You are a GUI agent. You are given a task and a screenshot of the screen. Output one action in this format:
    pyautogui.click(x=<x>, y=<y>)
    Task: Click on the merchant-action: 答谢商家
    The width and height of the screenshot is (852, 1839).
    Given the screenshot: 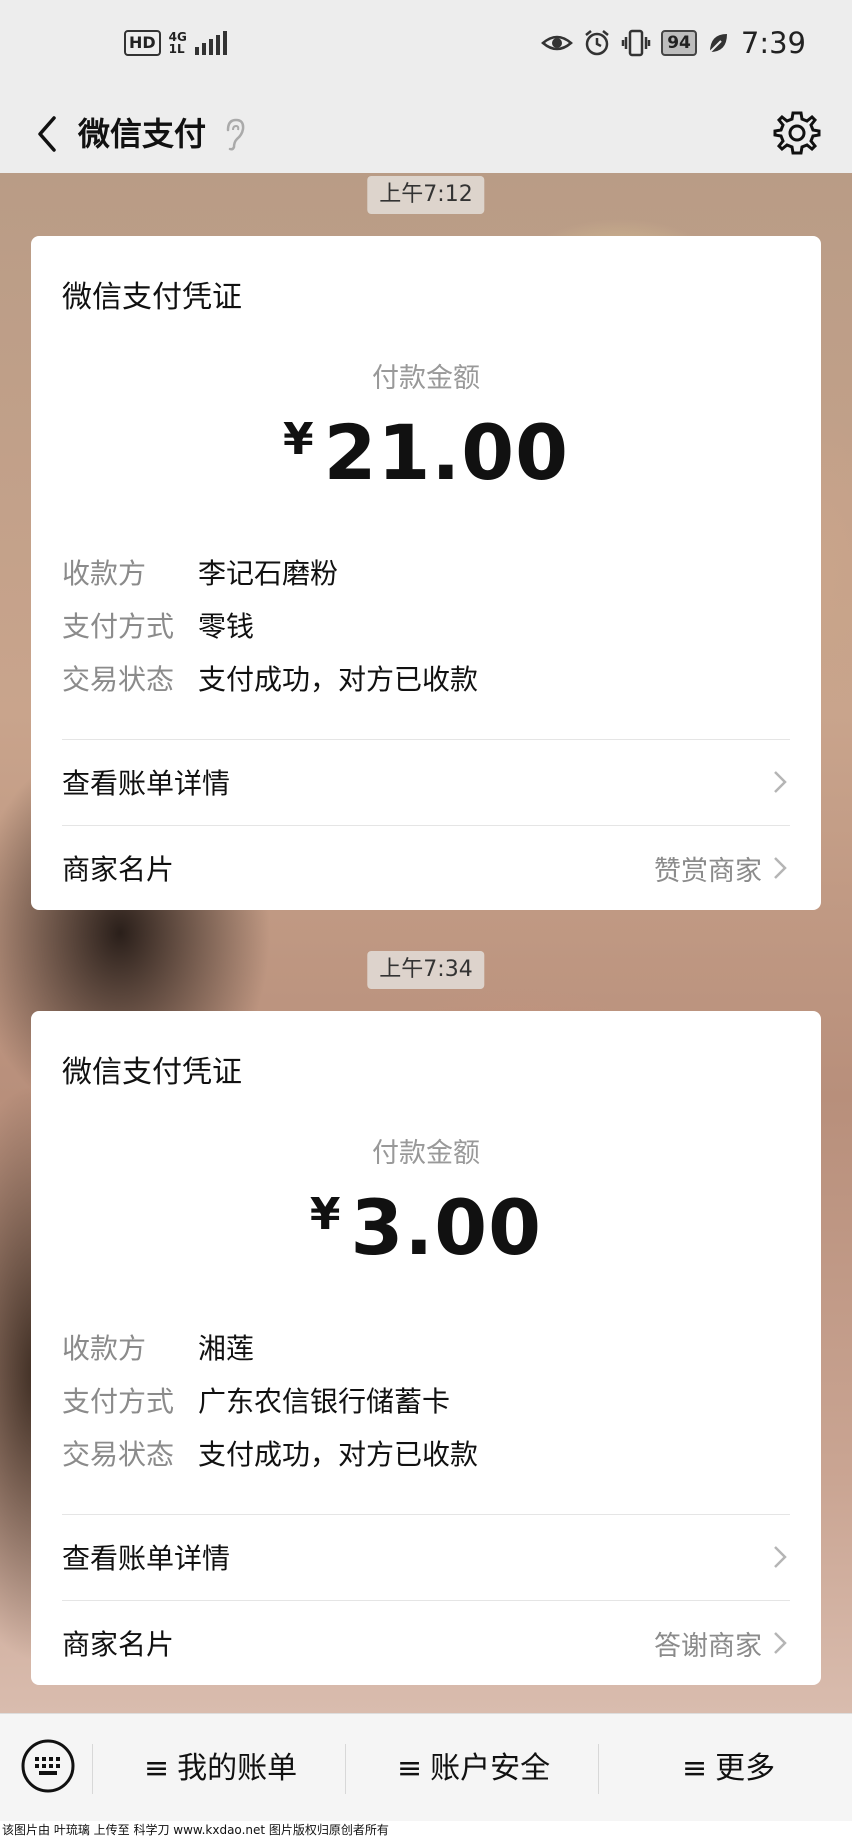 What is the action you would take?
    pyautogui.click(x=708, y=1646)
    